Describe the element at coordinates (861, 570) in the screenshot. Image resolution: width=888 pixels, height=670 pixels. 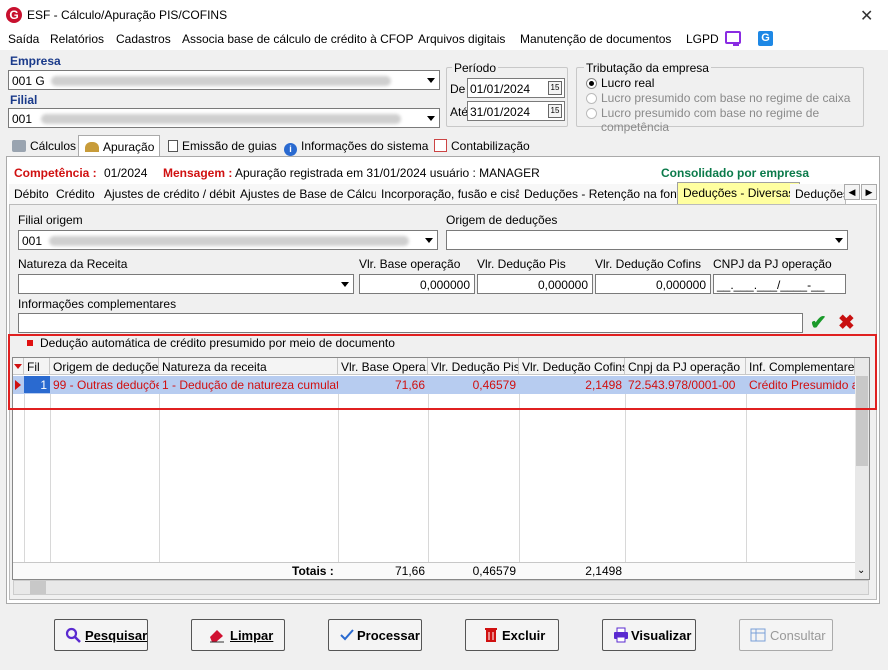
I see `scroll-down-icon: ⌄` at that location.